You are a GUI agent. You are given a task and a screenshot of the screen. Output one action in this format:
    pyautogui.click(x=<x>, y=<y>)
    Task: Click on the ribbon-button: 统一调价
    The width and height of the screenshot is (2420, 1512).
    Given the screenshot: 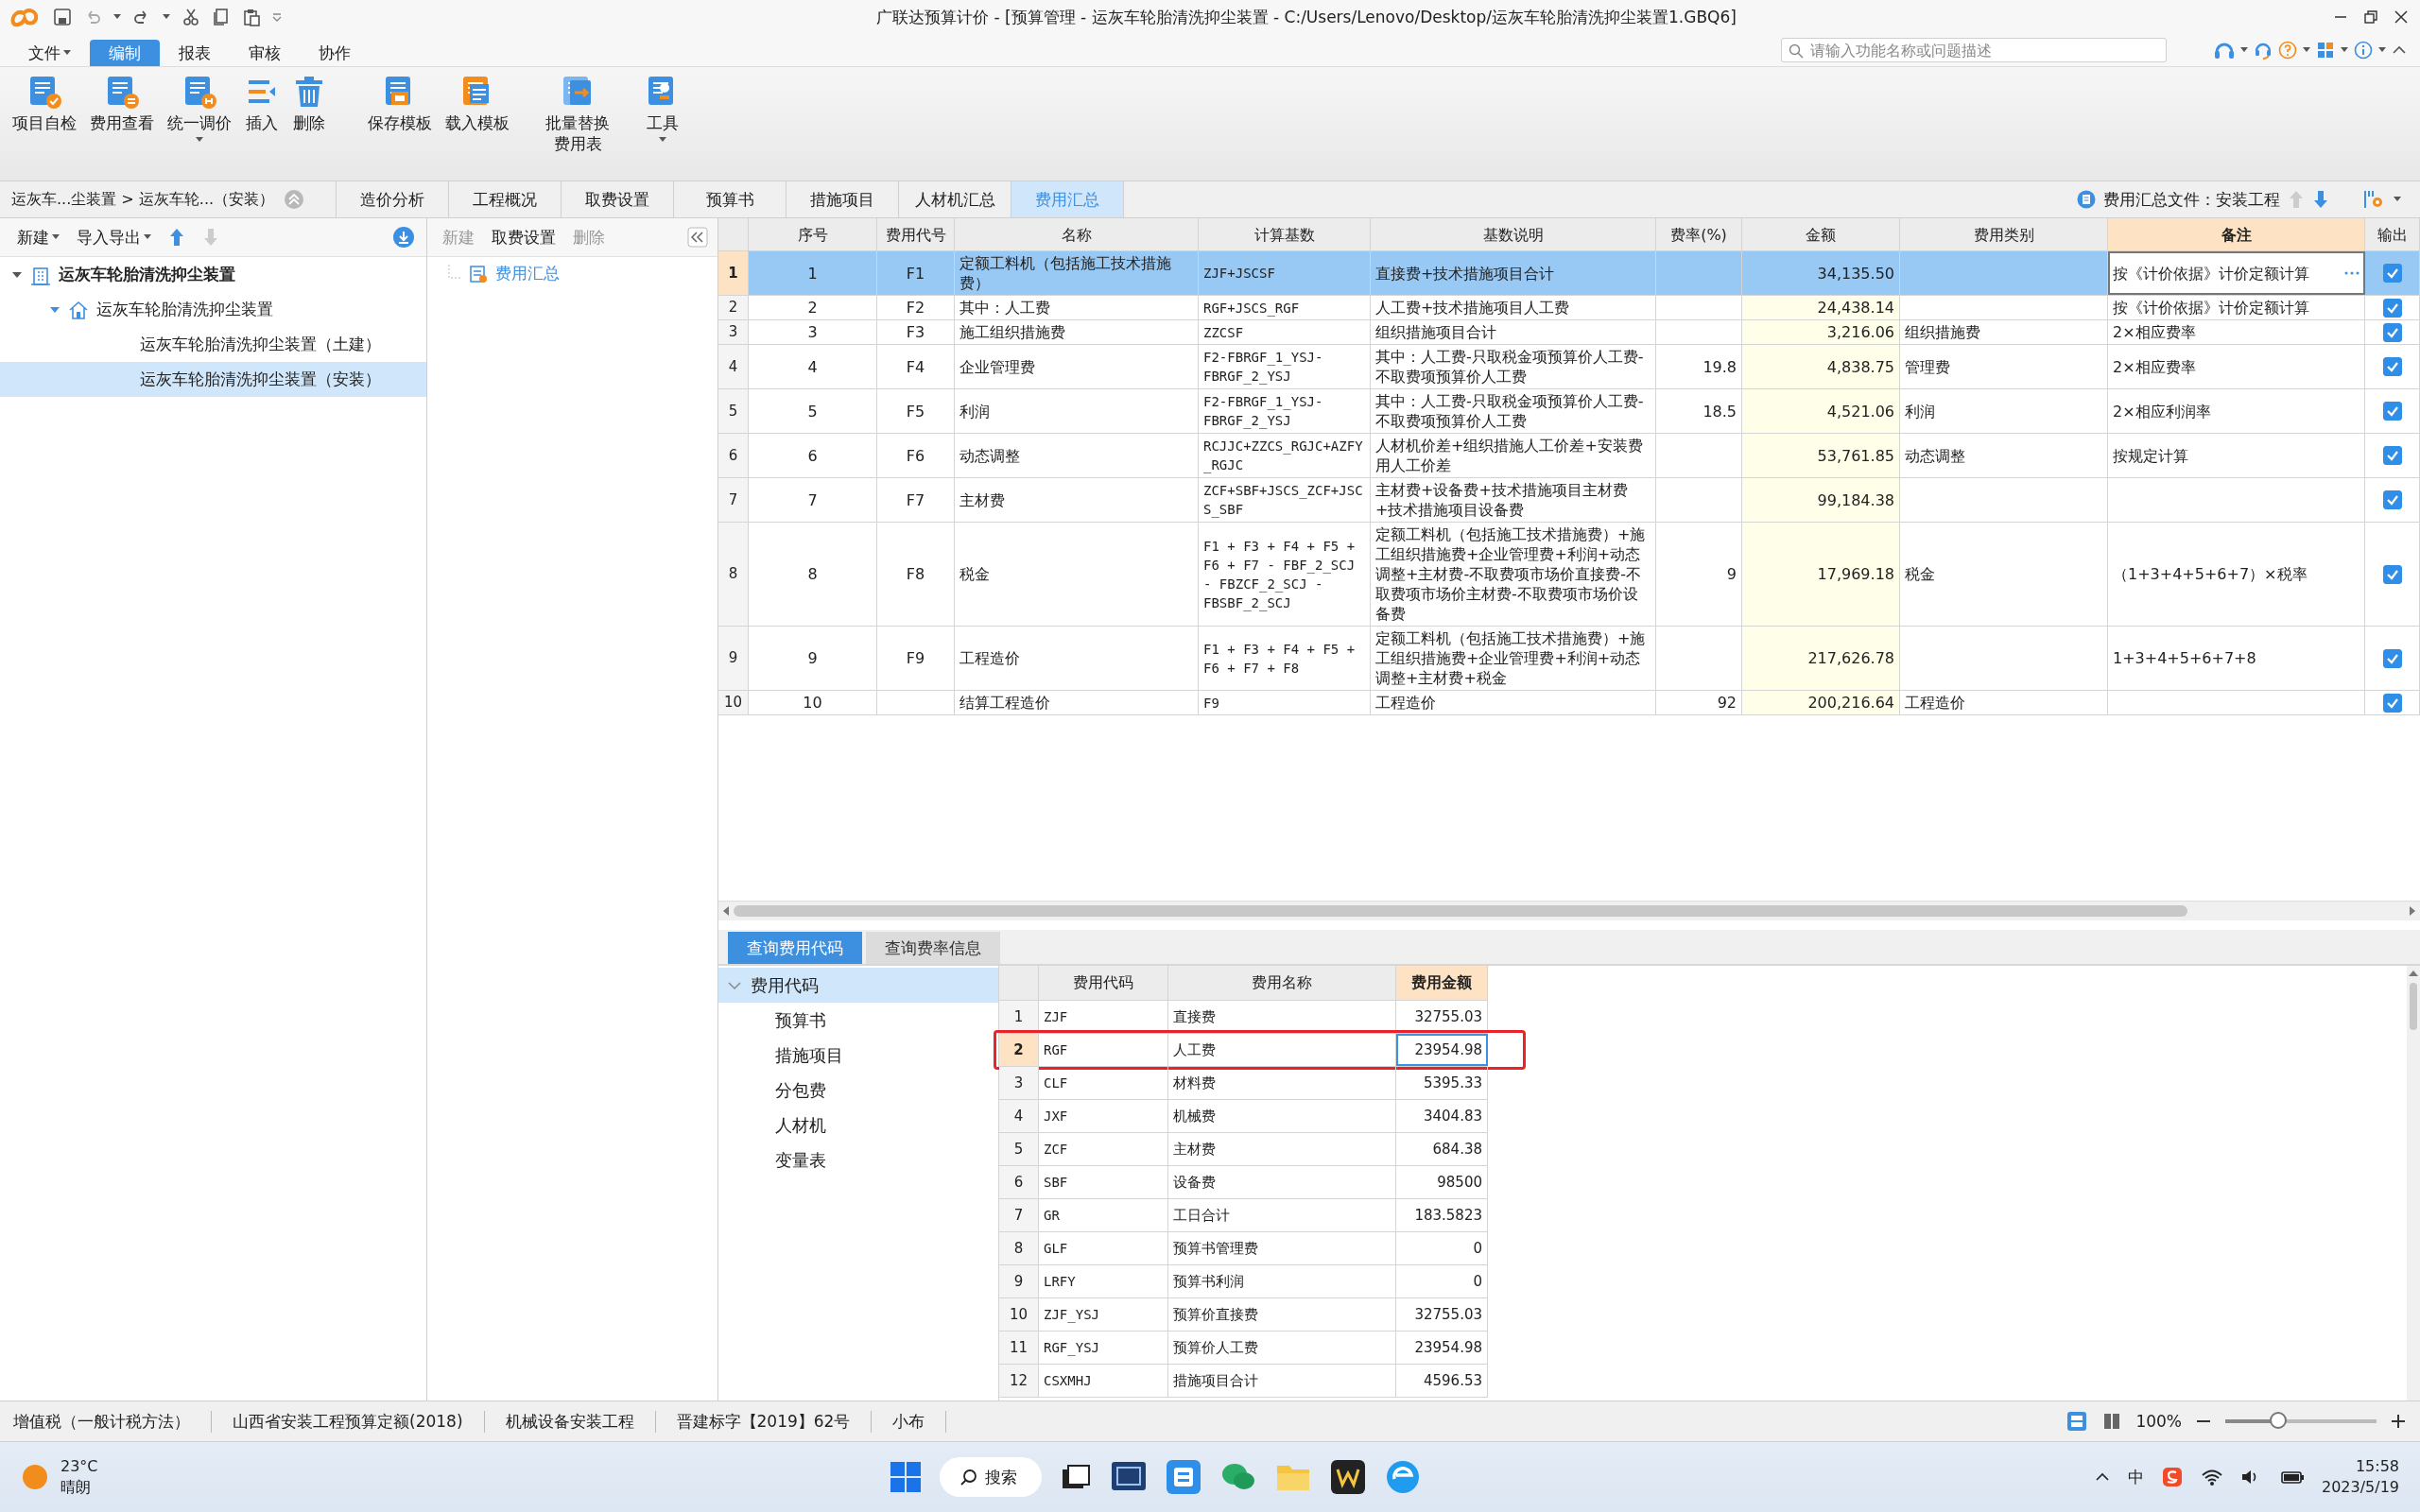 What is the action you would take?
    pyautogui.click(x=199, y=109)
    